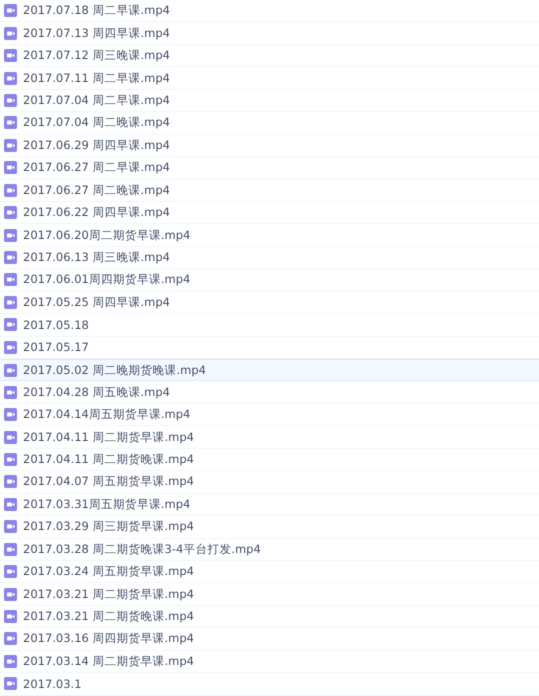  What do you see at coordinates (269, 258) in the screenshot?
I see `file-row: 2017.06.13 周三晚课.mp4` at bounding box center [269, 258].